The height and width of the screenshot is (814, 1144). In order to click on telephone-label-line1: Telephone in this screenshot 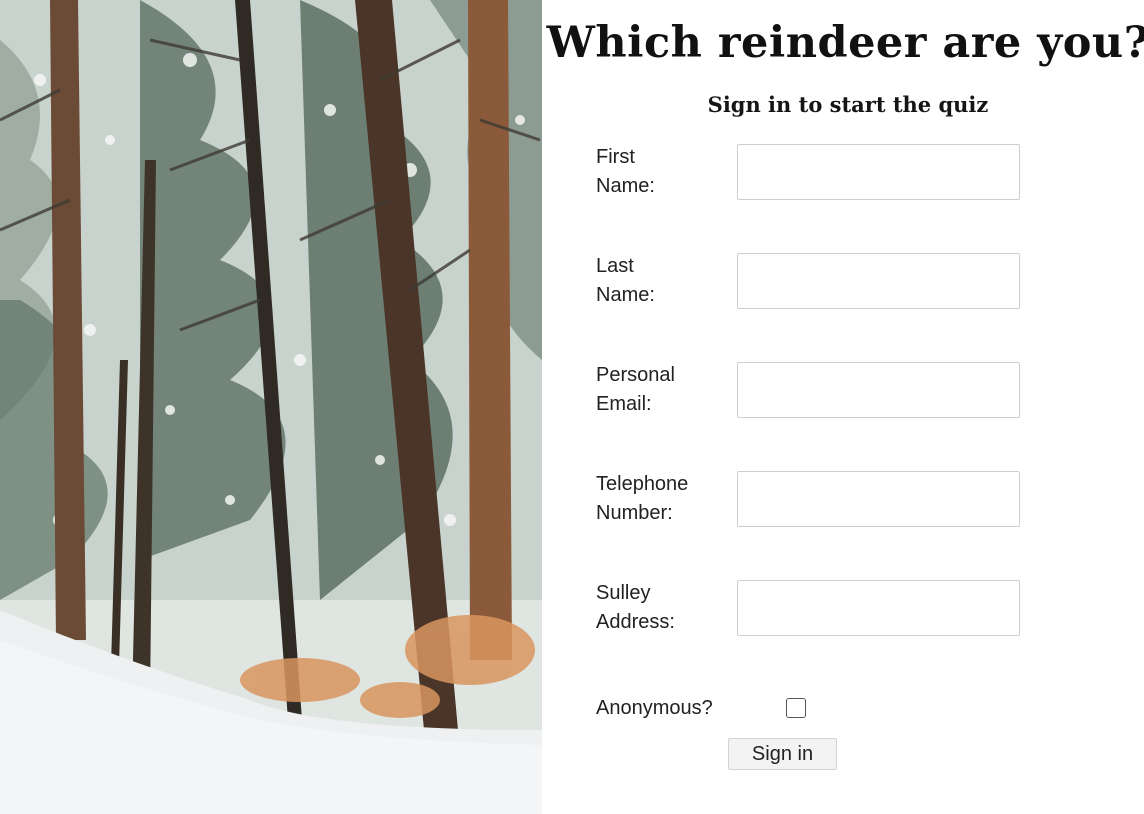, I will do `click(642, 484)`.